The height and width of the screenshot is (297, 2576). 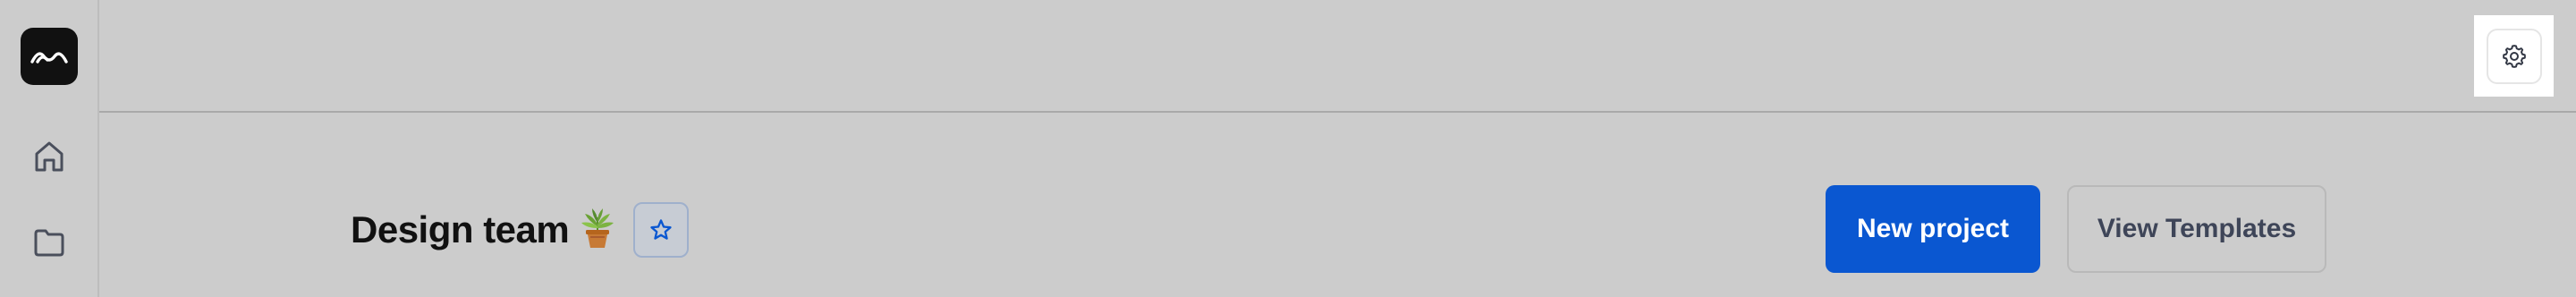 I want to click on folder-icon, so click(x=49, y=243).